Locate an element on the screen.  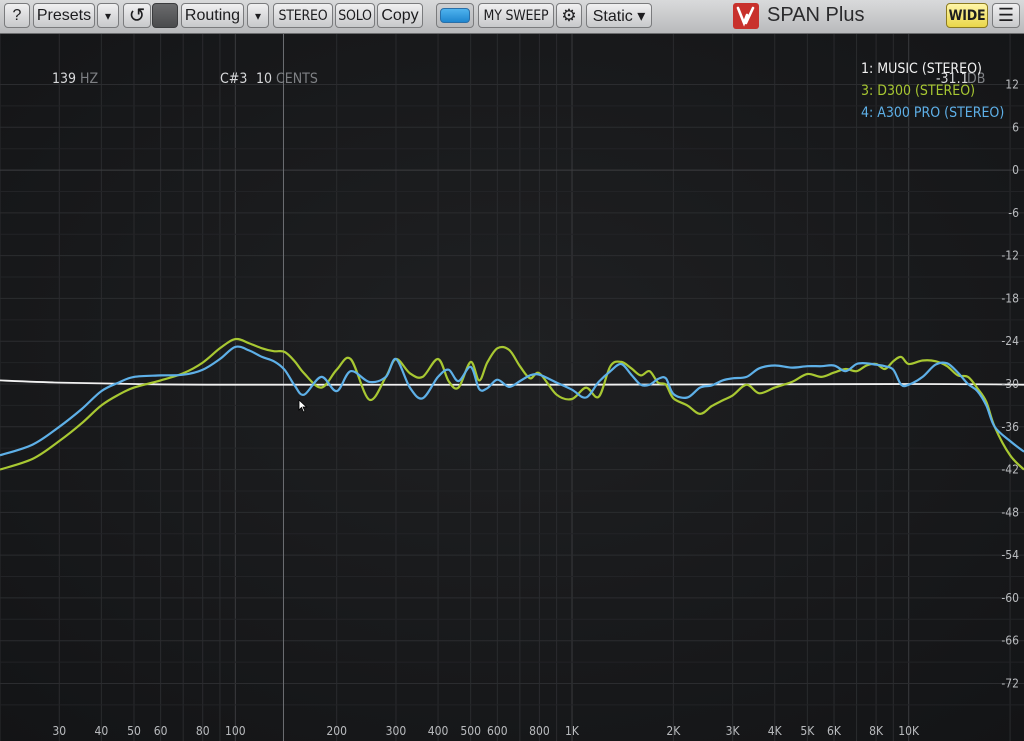
legend-item-a300-pro: 4: A300 PRO (STEREO) is located at coordinates (932, 113).